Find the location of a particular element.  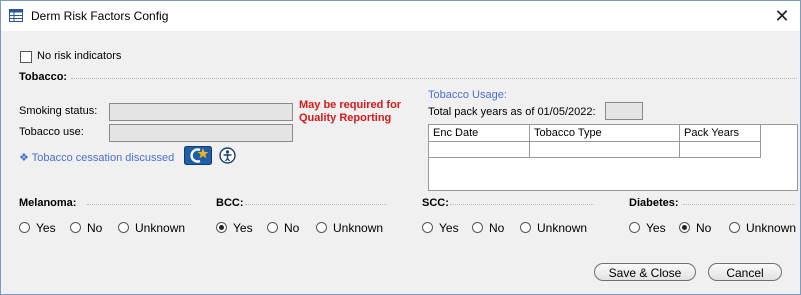

bcc-divider is located at coordinates (316, 204).